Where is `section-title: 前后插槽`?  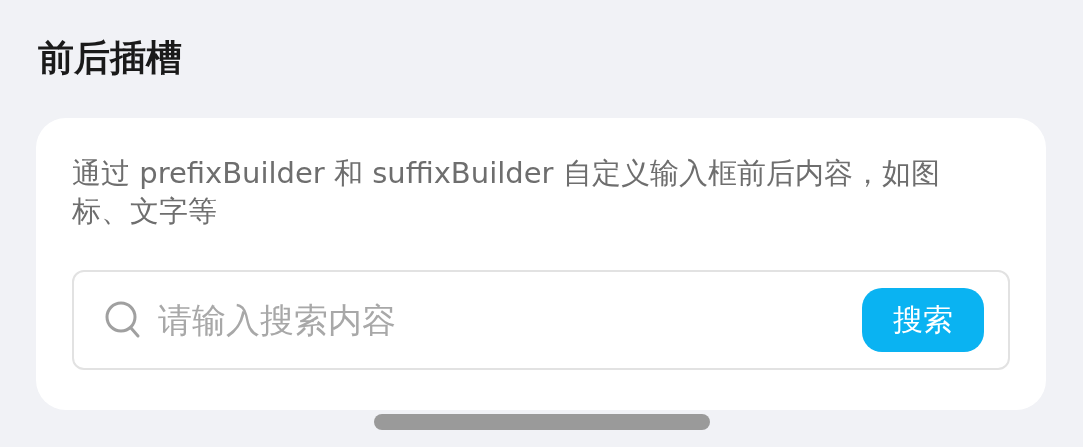
section-title: 前后插槽 is located at coordinates (110, 58).